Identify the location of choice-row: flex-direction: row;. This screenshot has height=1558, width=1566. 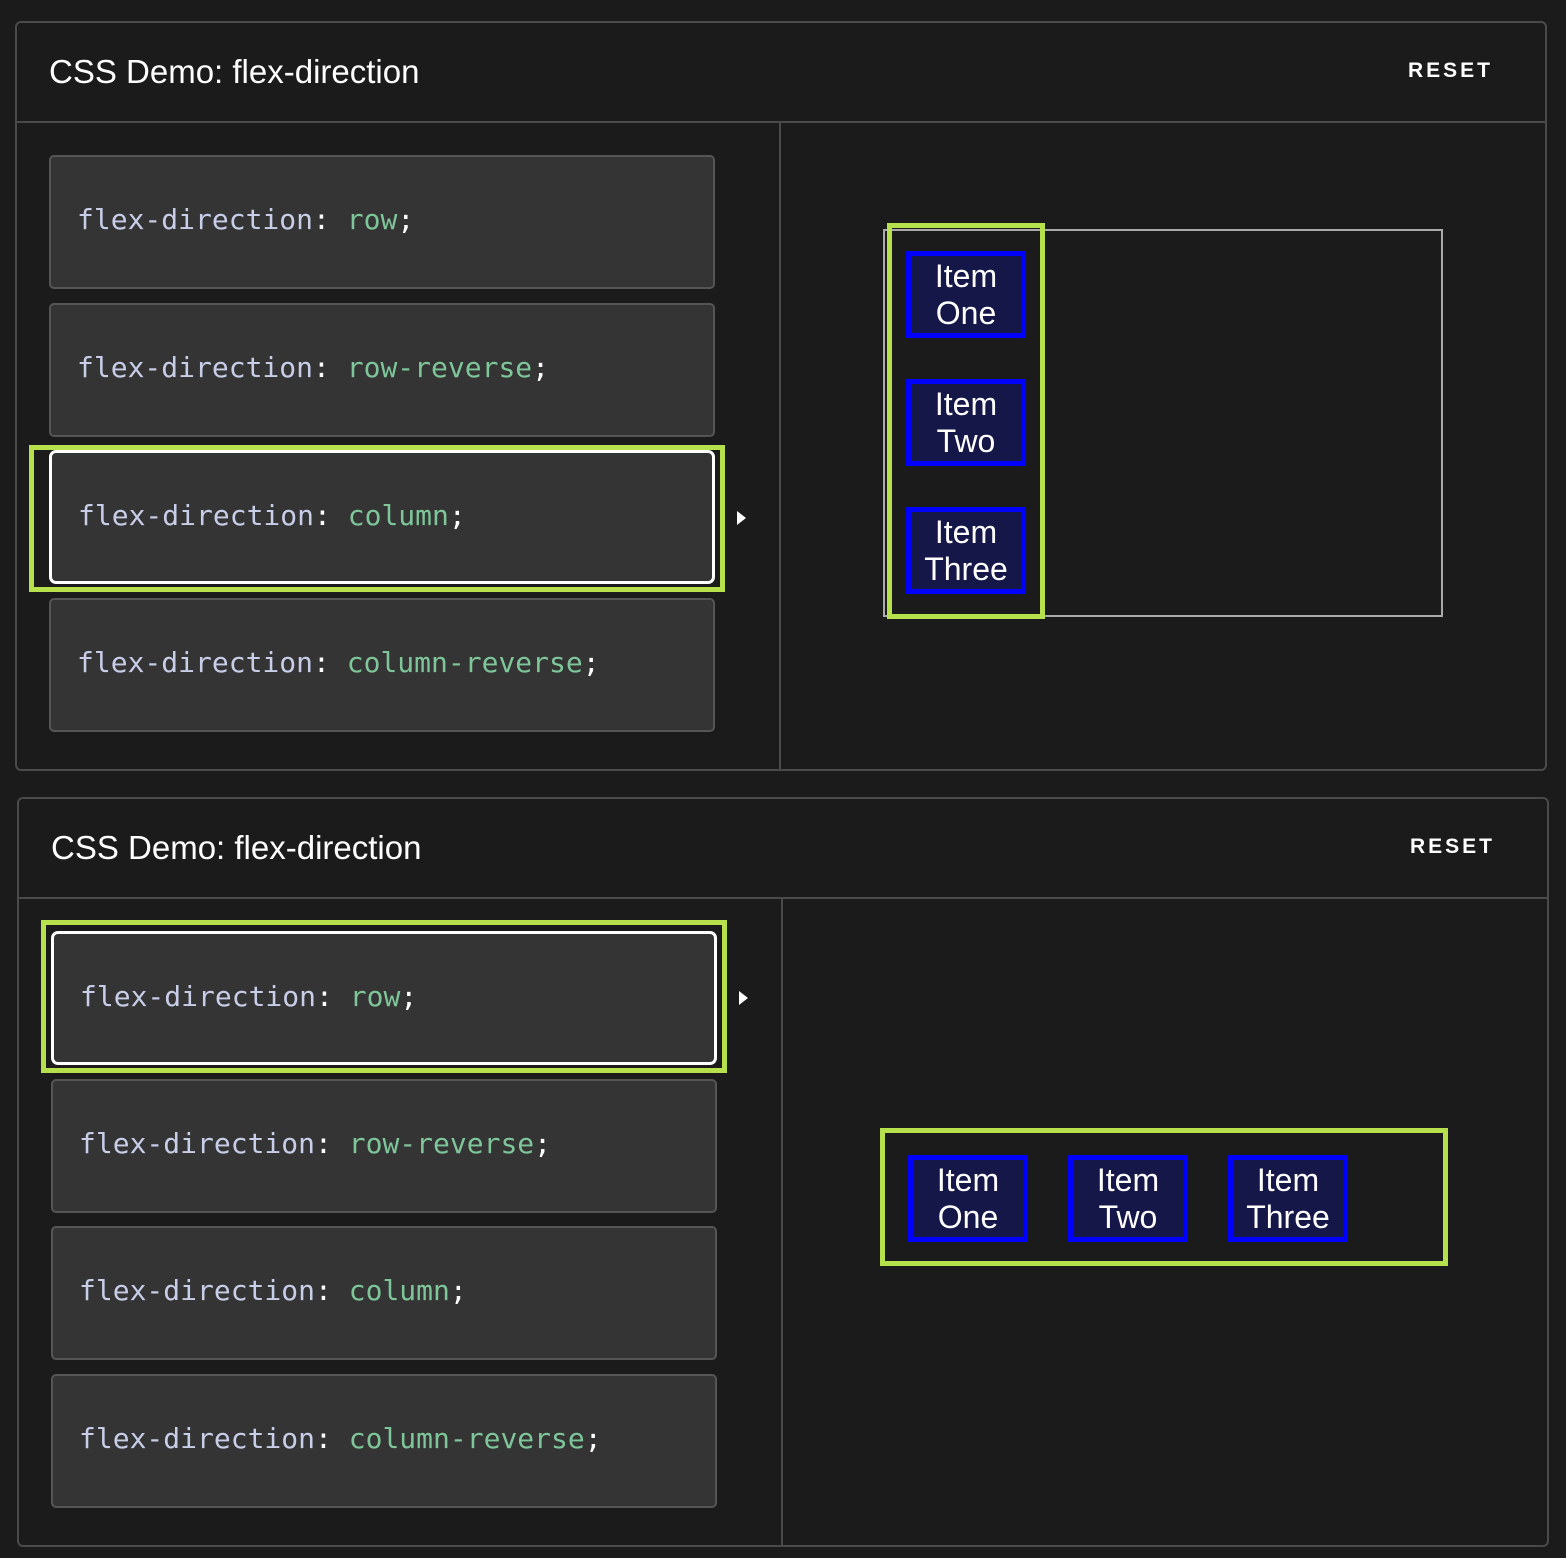
(382, 222).